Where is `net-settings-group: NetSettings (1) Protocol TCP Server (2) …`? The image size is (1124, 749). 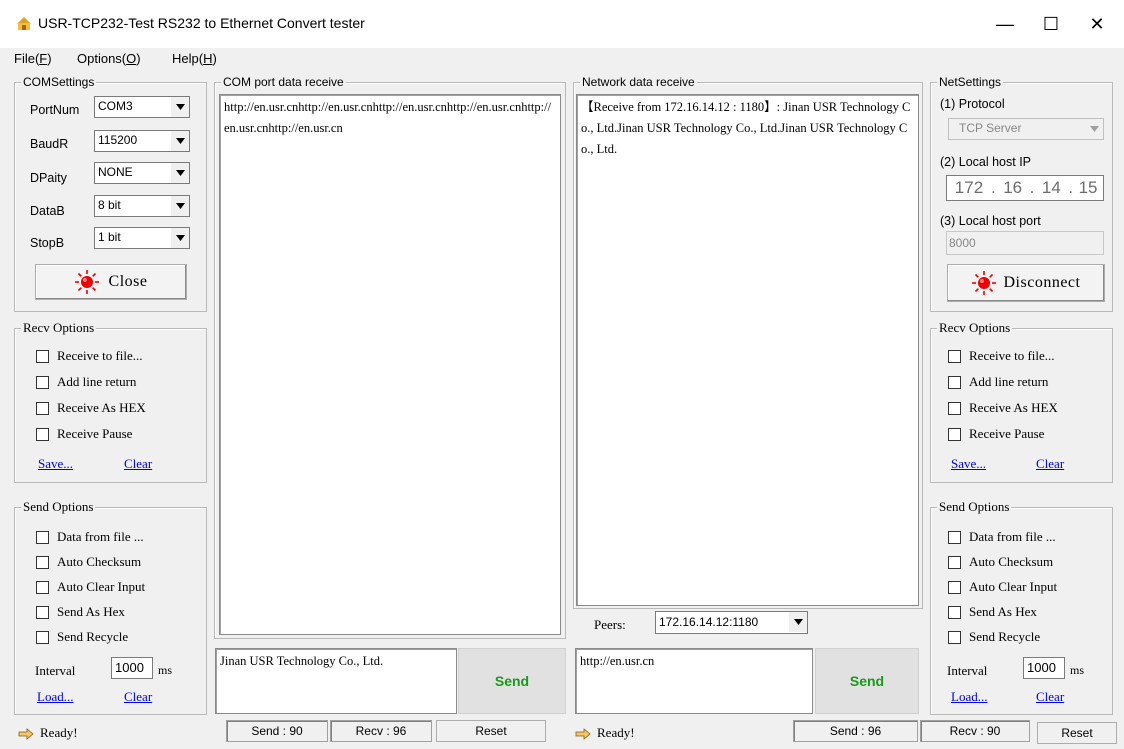
net-settings-group: NetSettings (1) Protocol TCP Server (2) … is located at coordinates (1021, 193).